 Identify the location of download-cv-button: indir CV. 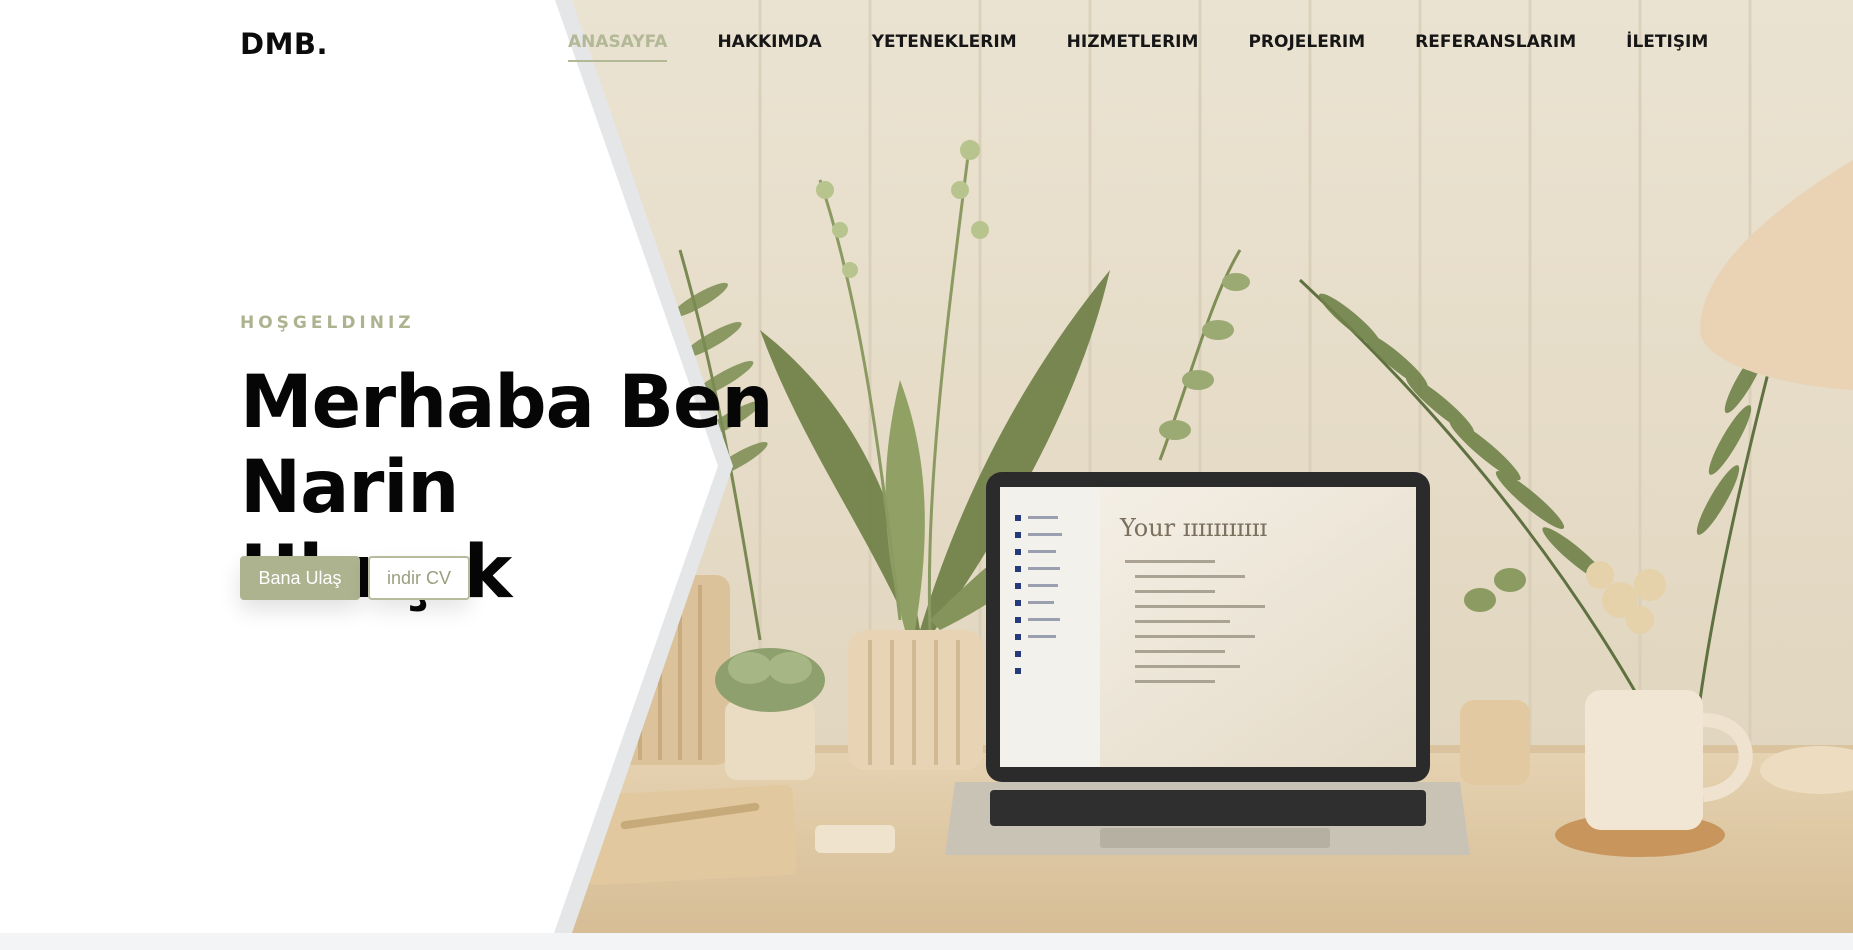
(419, 578).